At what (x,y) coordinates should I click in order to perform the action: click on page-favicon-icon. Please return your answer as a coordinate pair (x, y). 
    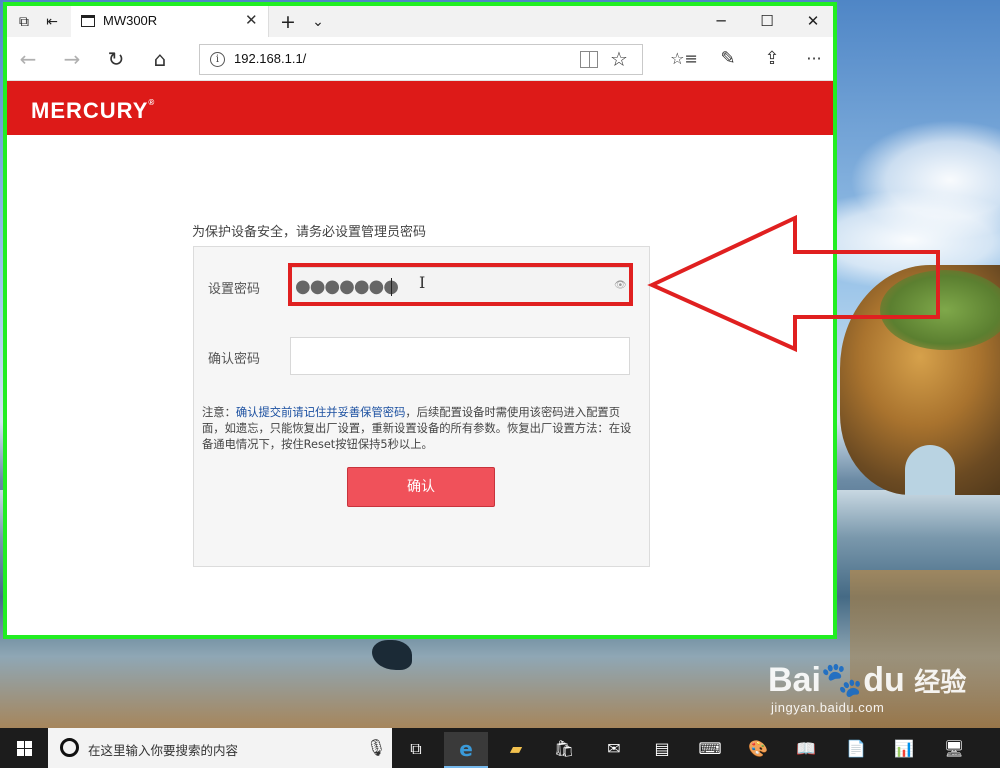
    Looking at the image, I should click on (88, 21).